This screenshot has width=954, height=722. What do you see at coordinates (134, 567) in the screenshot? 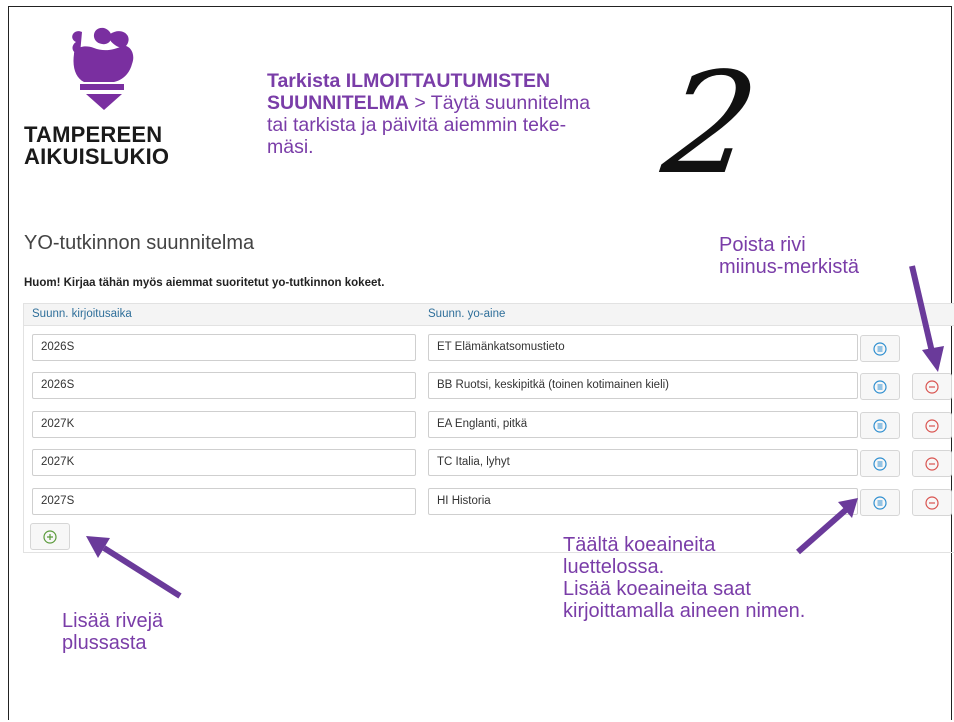
I see `arrow-to-add-icon` at bounding box center [134, 567].